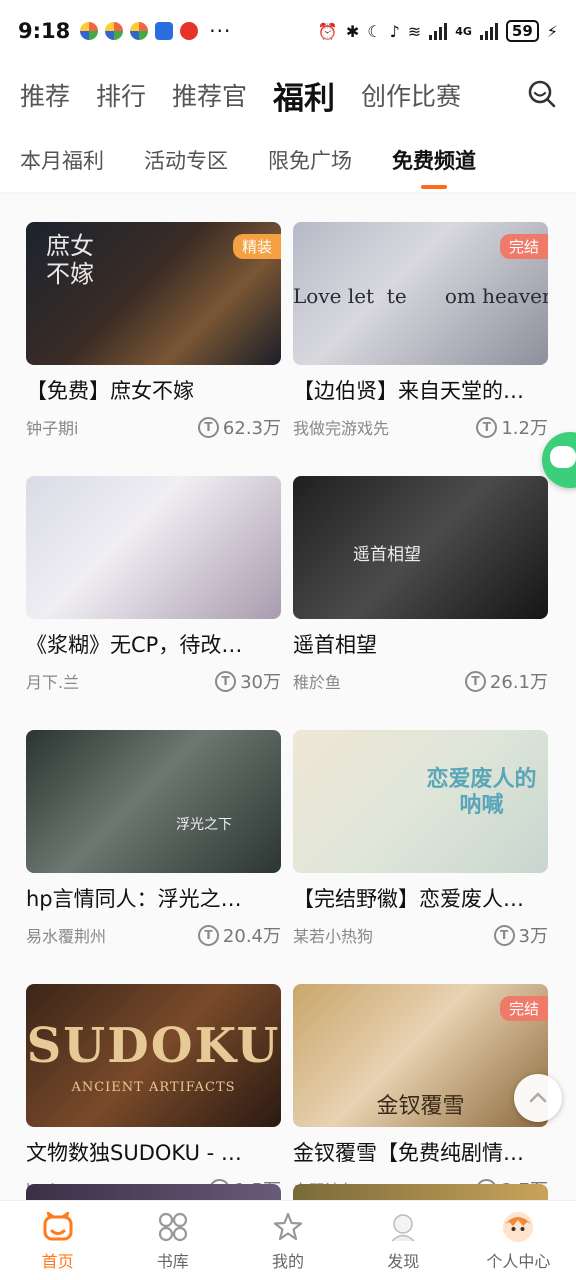  Describe the element at coordinates (411, 95) in the screenshot. I see `tab-creation-contest: 创作比赛` at that location.